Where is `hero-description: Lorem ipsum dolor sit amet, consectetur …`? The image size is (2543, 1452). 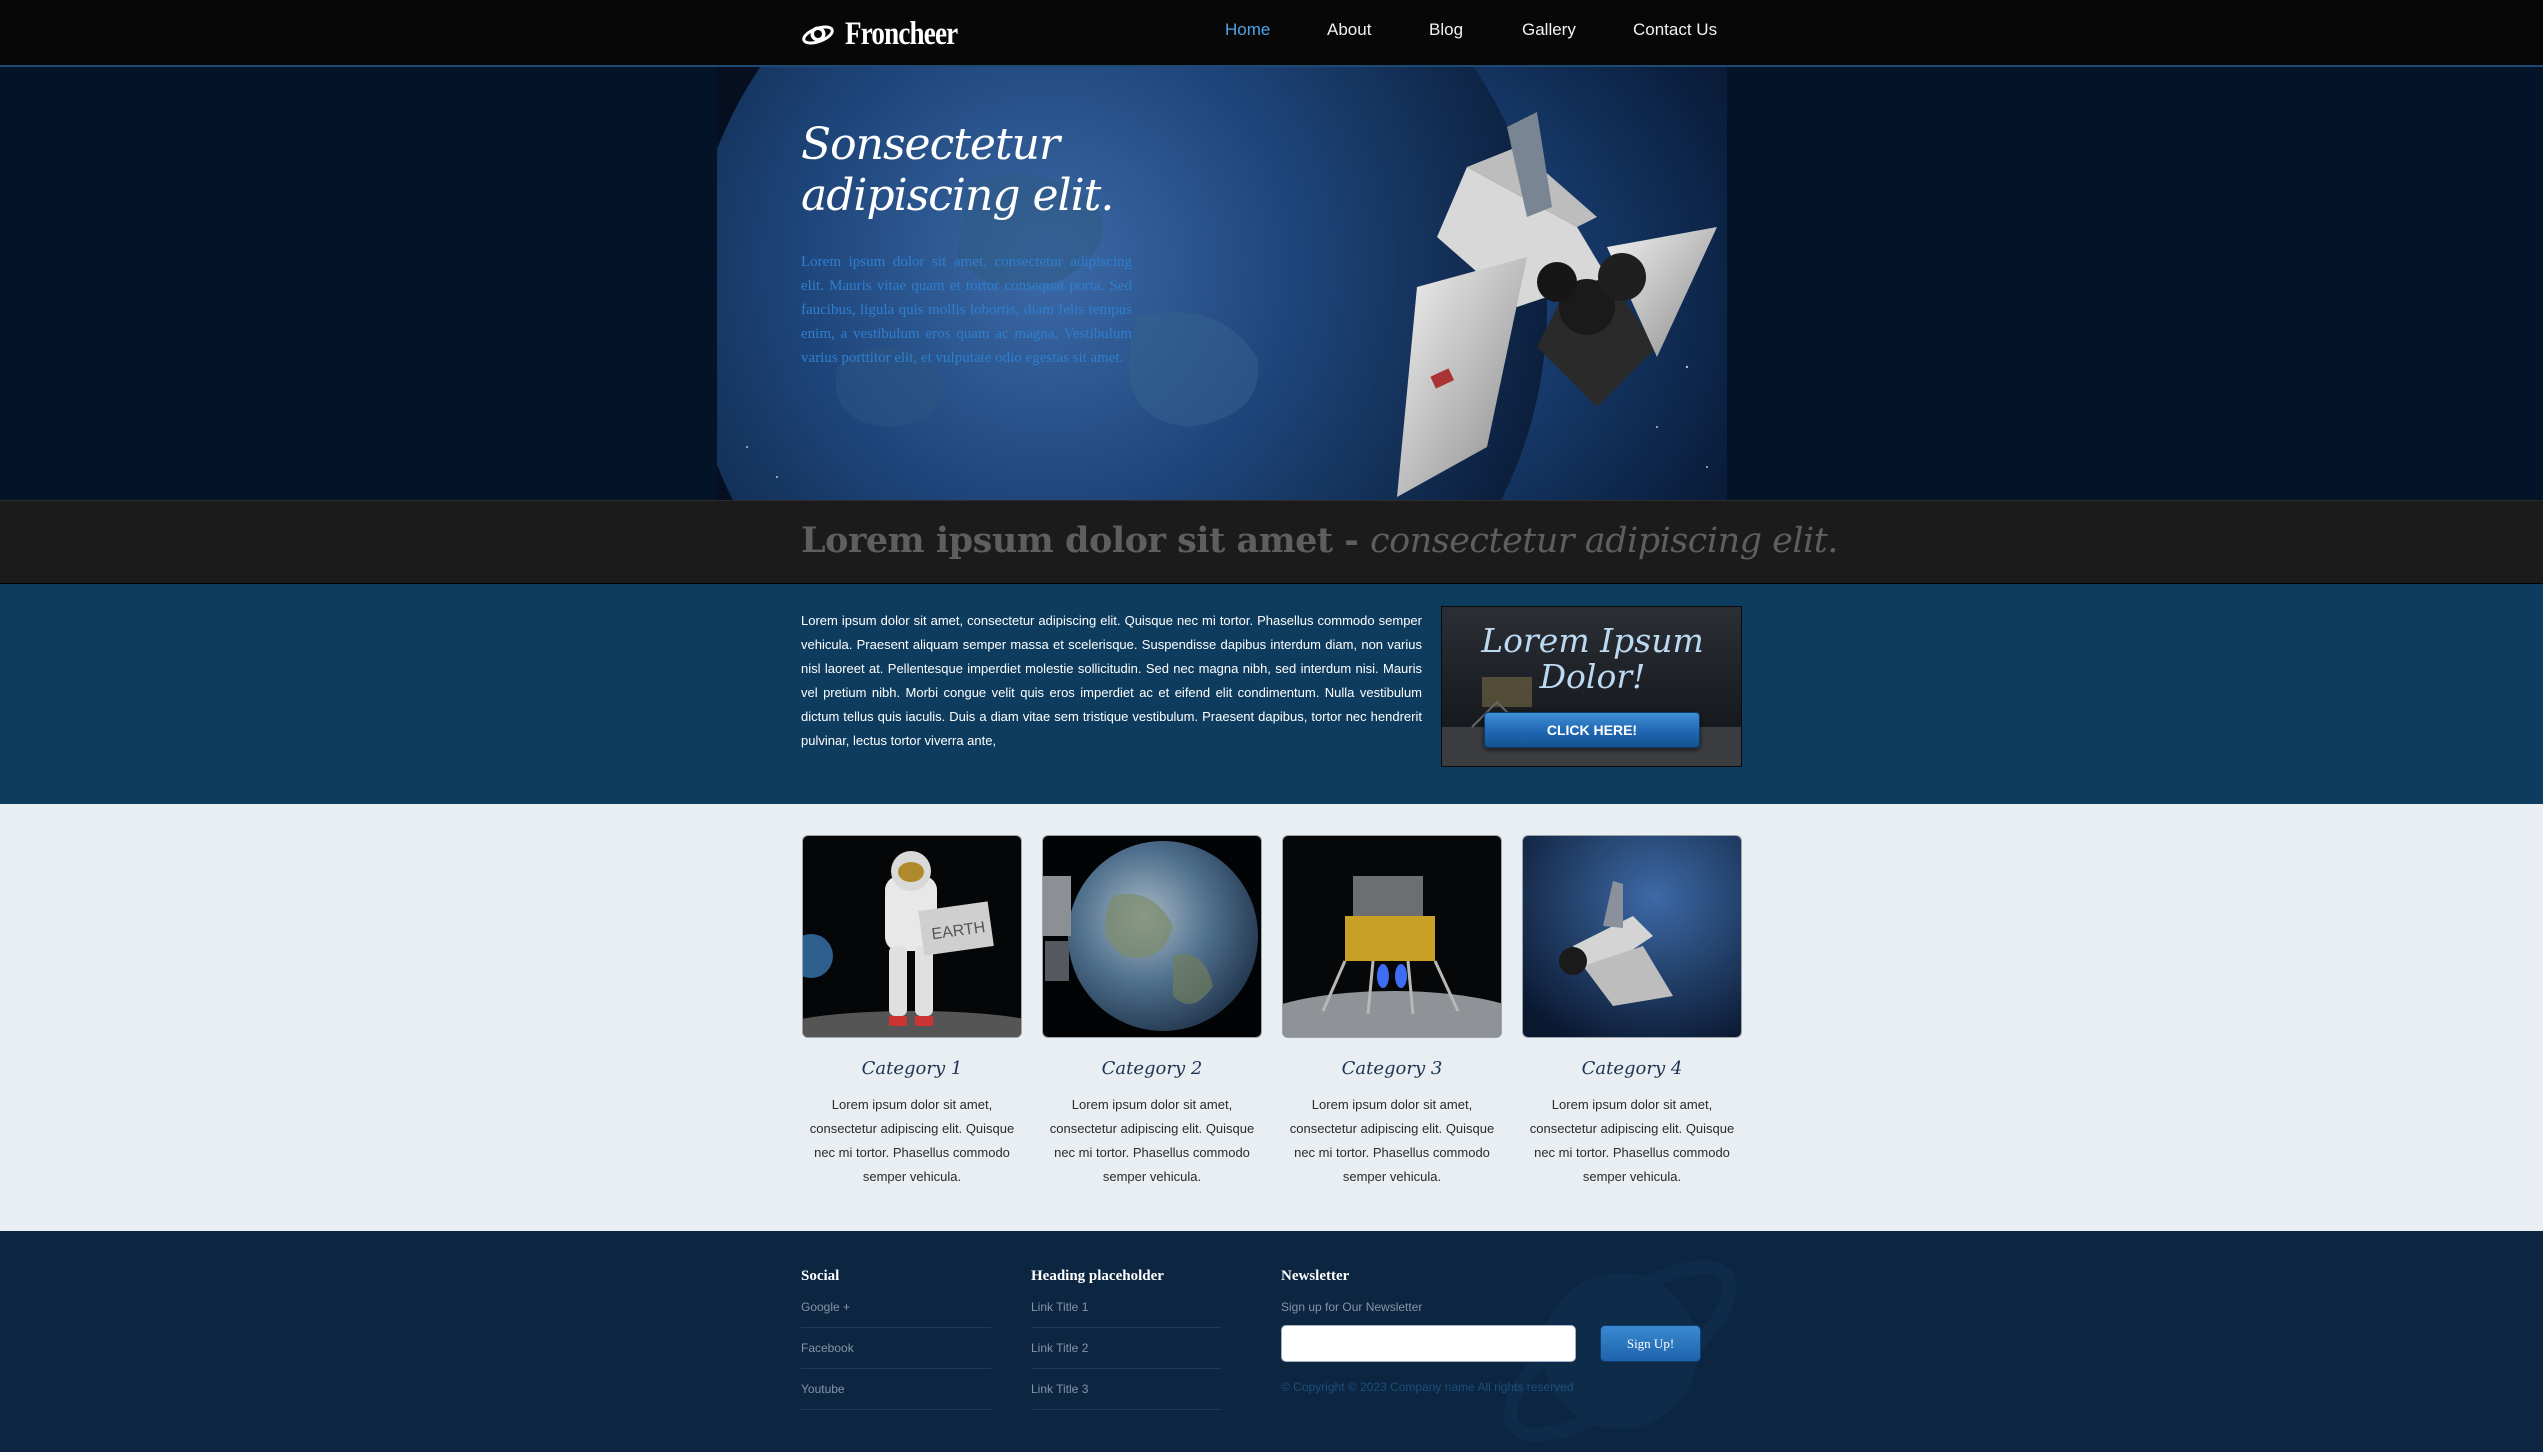 hero-description: Lorem ipsum dolor sit amet, consectetur … is located at coordinates (966, 310).